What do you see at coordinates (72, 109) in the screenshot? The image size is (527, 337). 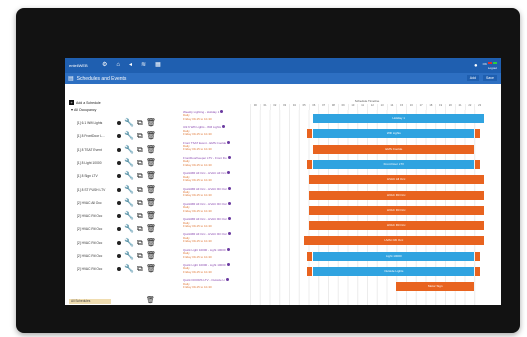 I see `caret-down-icon: ▾` at bounding box center [72, 109].